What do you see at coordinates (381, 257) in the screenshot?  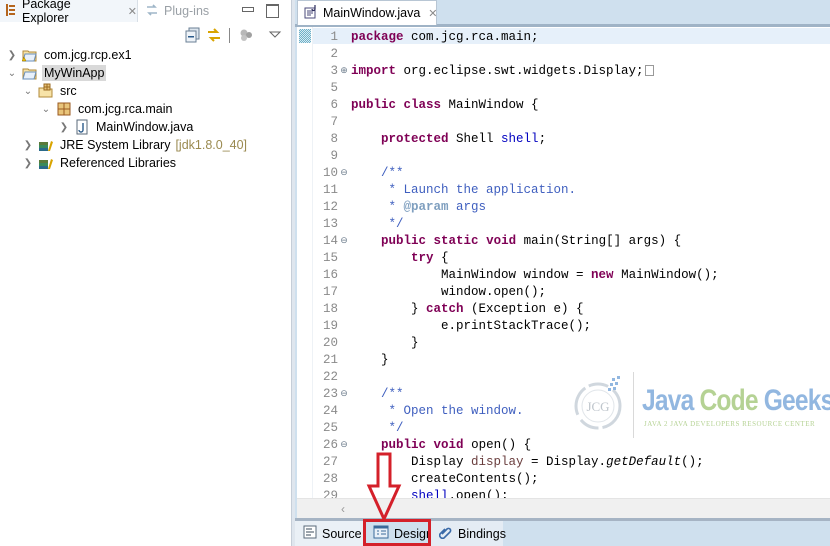 I see `code-line: 15 try {` at bounding box center [381, 257].